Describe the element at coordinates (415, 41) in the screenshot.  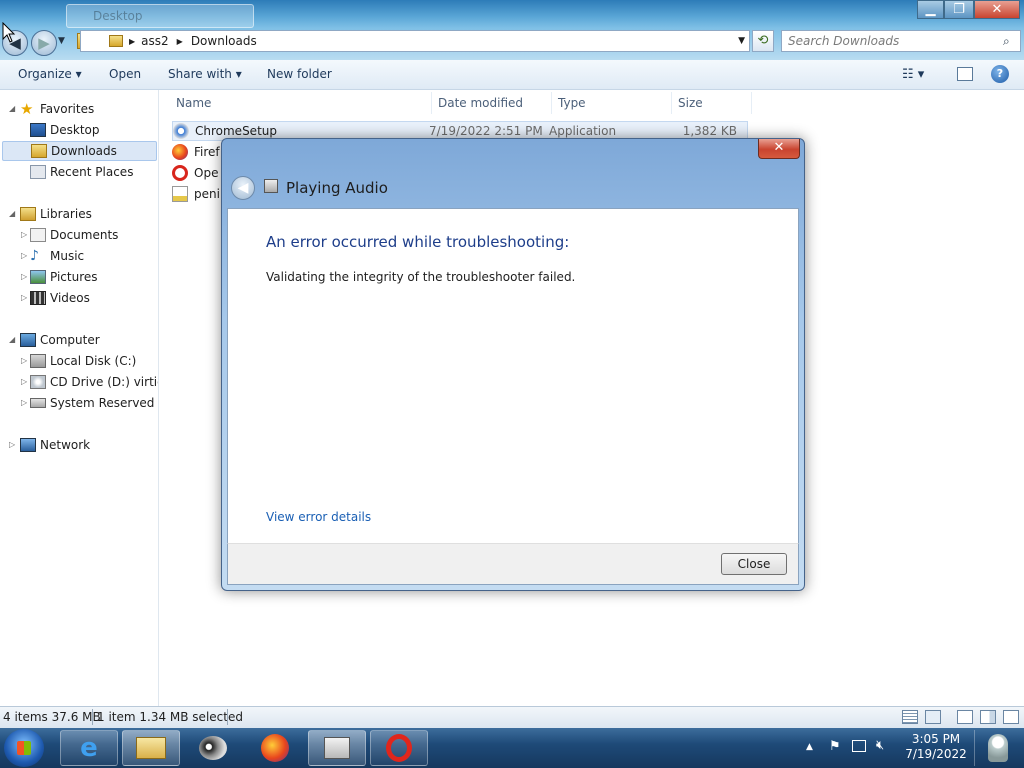
I see `address-bar: ▶ ass2 ▶ Downloads ▼` at that location.